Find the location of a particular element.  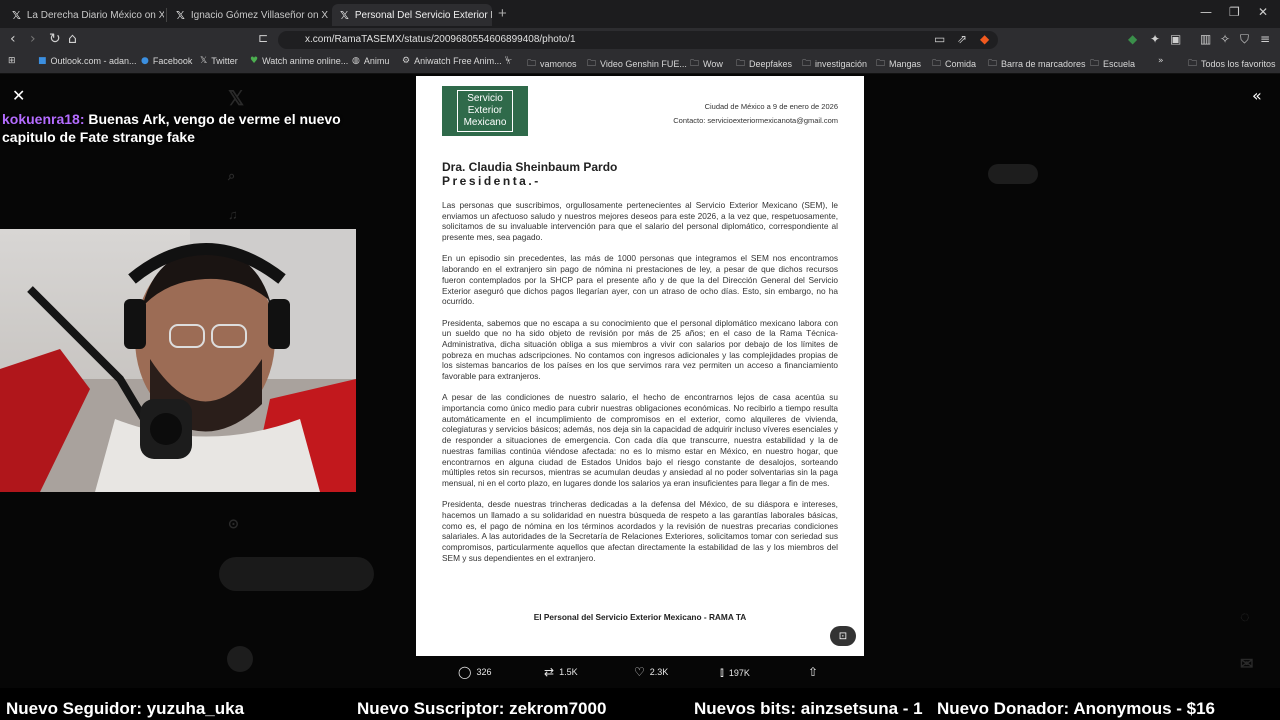

browser-tab-2: 𝕏 Ignacio Gómez Villaseñor on X: " is located at coordinates (248, 15).